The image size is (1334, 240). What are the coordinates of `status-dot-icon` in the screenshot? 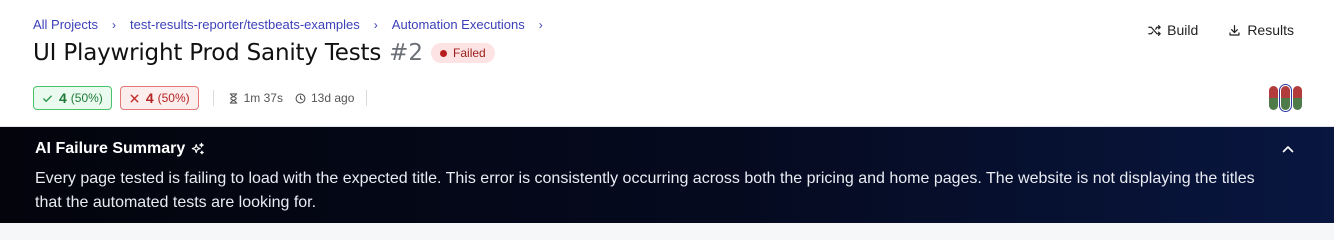 It's located at (444, 53).